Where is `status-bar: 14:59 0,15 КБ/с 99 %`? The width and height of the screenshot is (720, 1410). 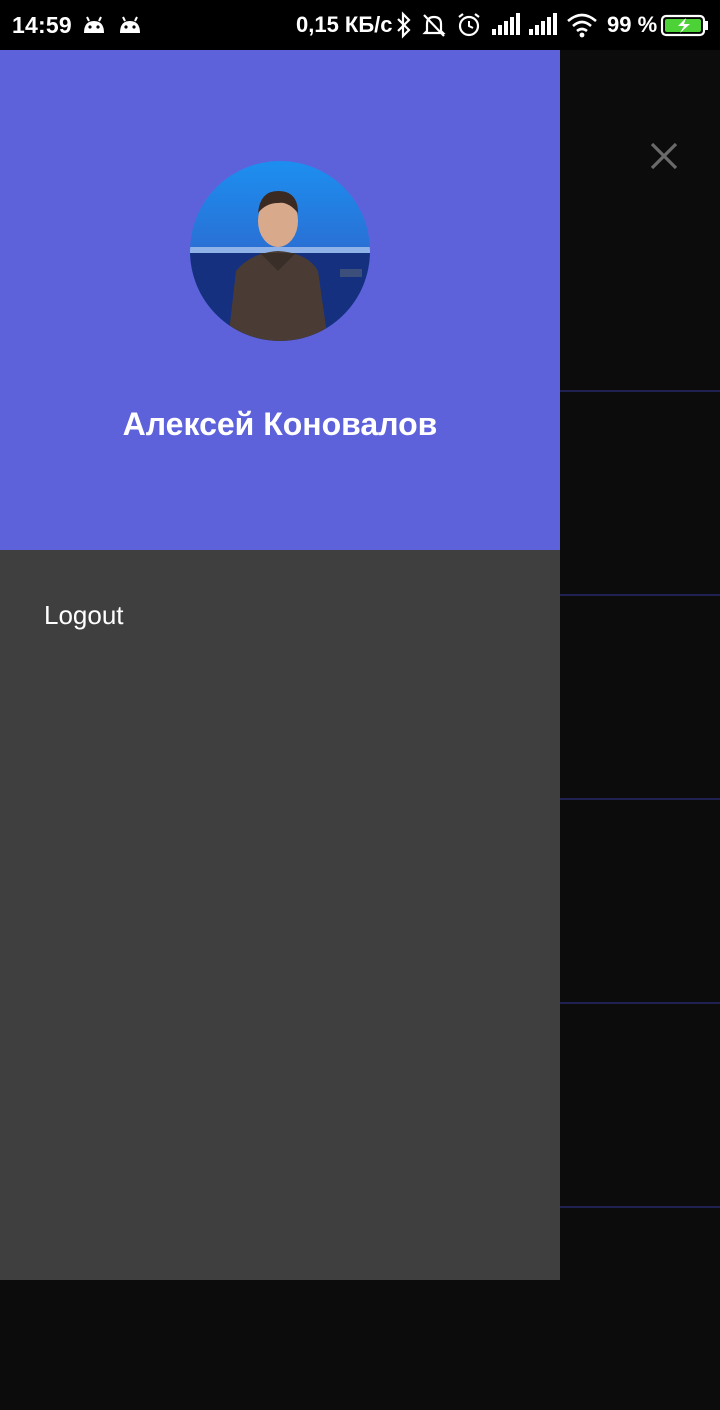
status-bar: 14:59 0,15 КБ/с 99 % is located at coordinates (360, 25).